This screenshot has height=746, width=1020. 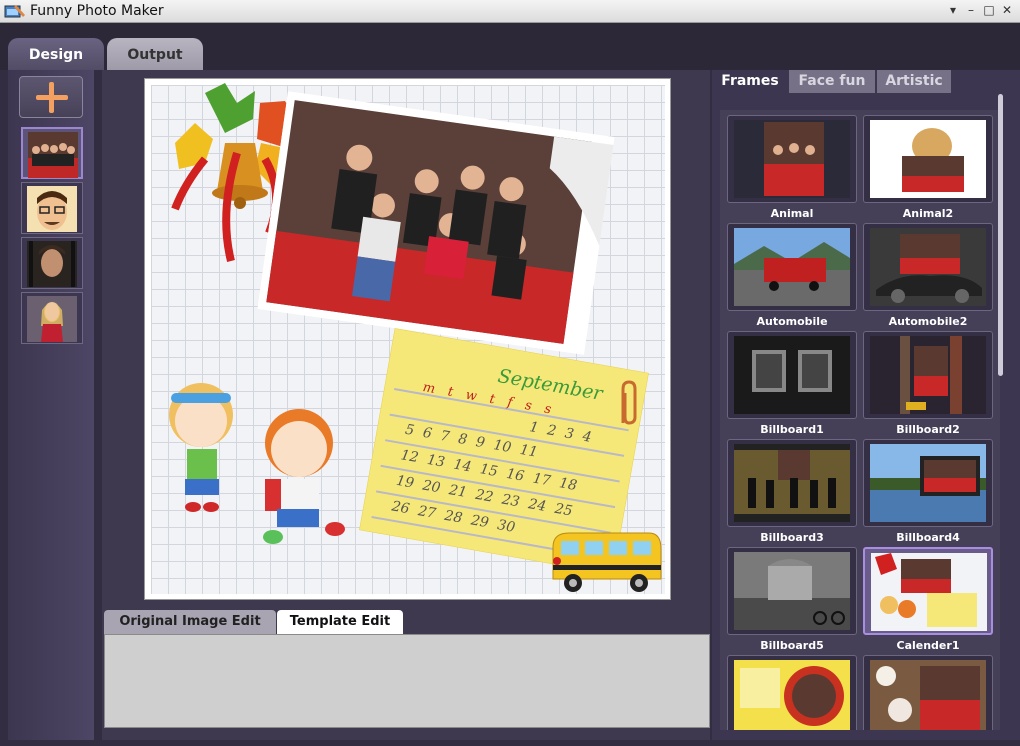 I want to click on kids-cartoon, so click(x=257, y=463).